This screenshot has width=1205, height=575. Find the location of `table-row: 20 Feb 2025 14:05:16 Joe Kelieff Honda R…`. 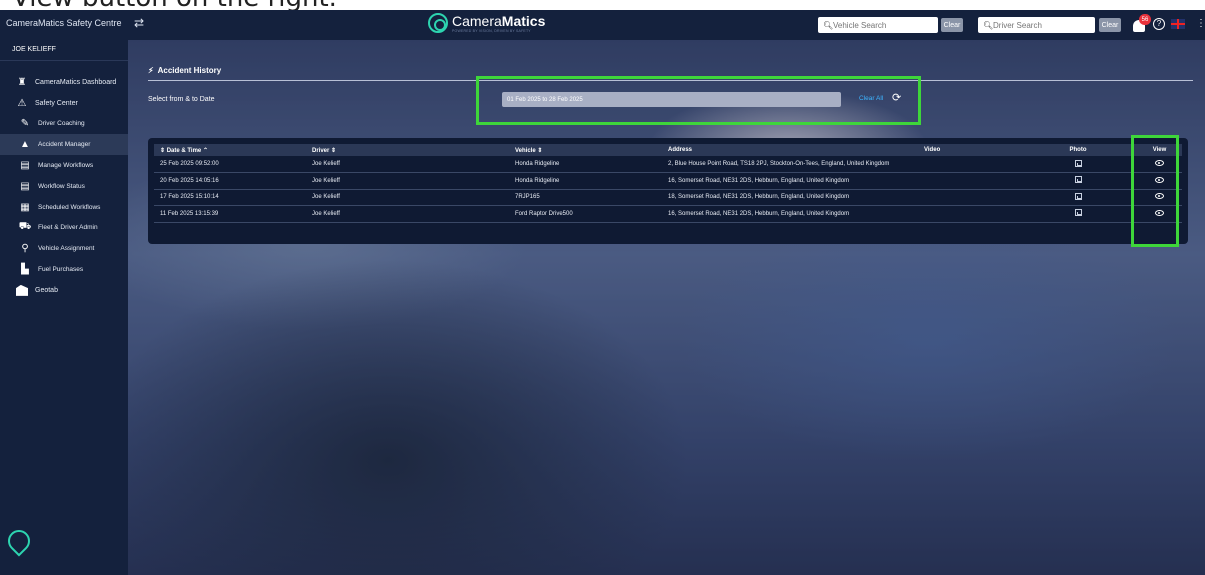

table-row: 20 Feb 2025 14:05:16 Joe Kelieff Honda R… is located at coordinates (668, 181).